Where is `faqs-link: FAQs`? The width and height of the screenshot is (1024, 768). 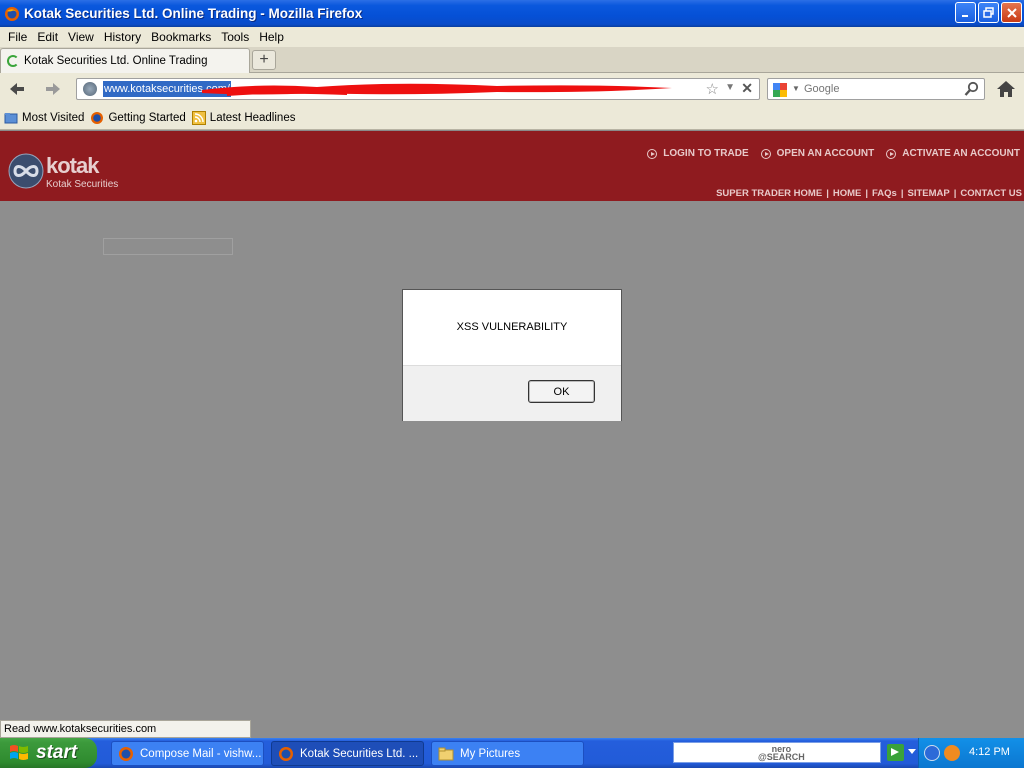
faqs-link: FAQs is located at coordinates (884, 193).